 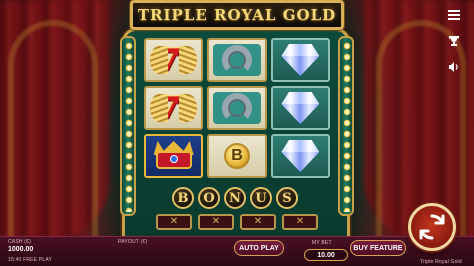 What do you see at coordinates (454, 15) in the screenshot?
I see `menu-icon` at bounding box center [454, 15].